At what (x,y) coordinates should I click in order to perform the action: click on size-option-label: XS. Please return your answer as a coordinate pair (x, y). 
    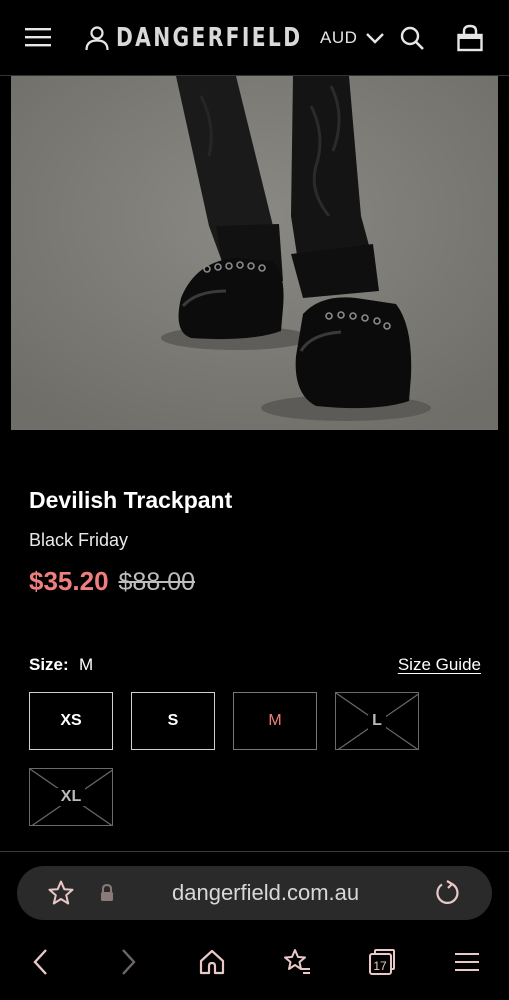
    Looking at the image, I should click on (71, 721).